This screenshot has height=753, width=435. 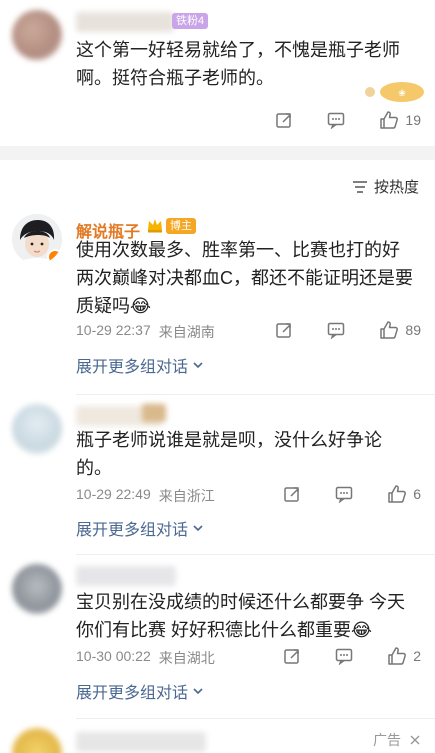 What do you see at coordinates (186, 658) in the screenshot?
I see `comment-location: 来自湖北` at bounding box center [186, 658].